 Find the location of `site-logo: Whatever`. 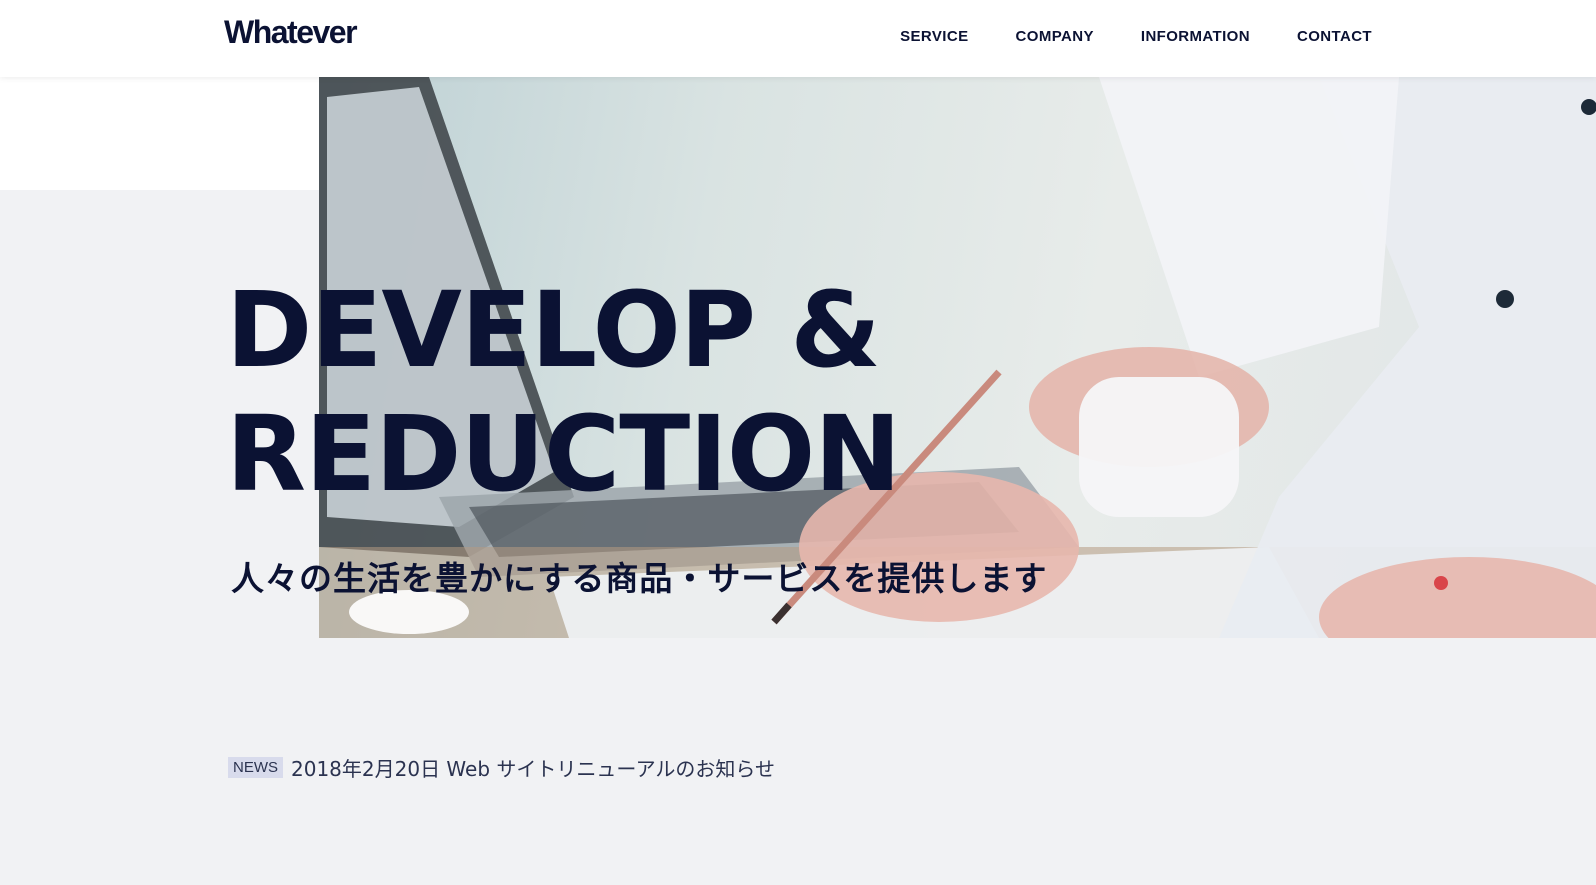

site-logo: Whatever is located at coordinates (291, 32).